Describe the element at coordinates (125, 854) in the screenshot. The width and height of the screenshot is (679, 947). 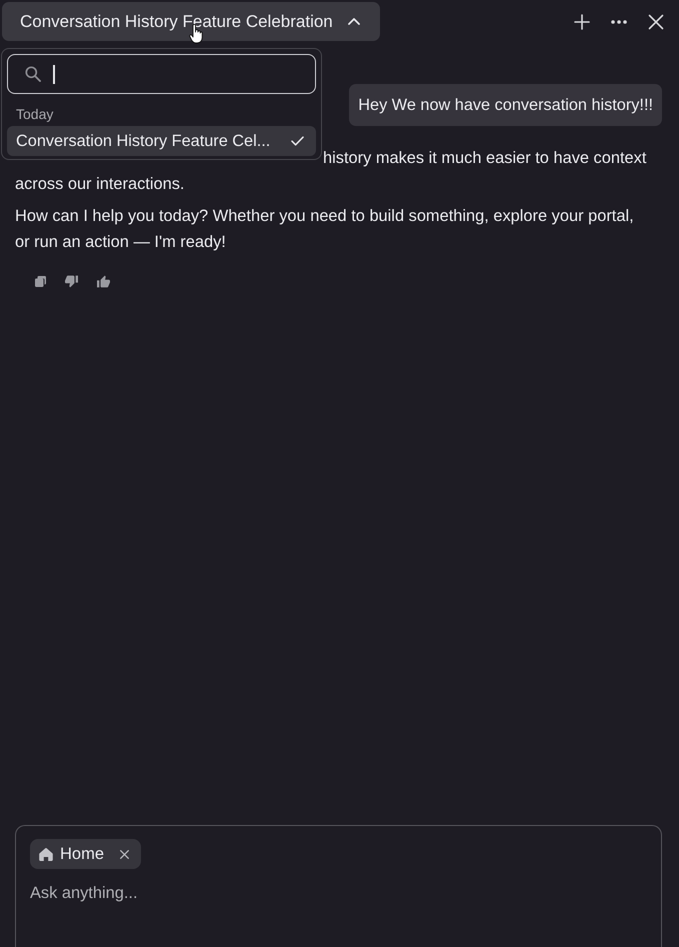
I see `remove-icon` at that location.